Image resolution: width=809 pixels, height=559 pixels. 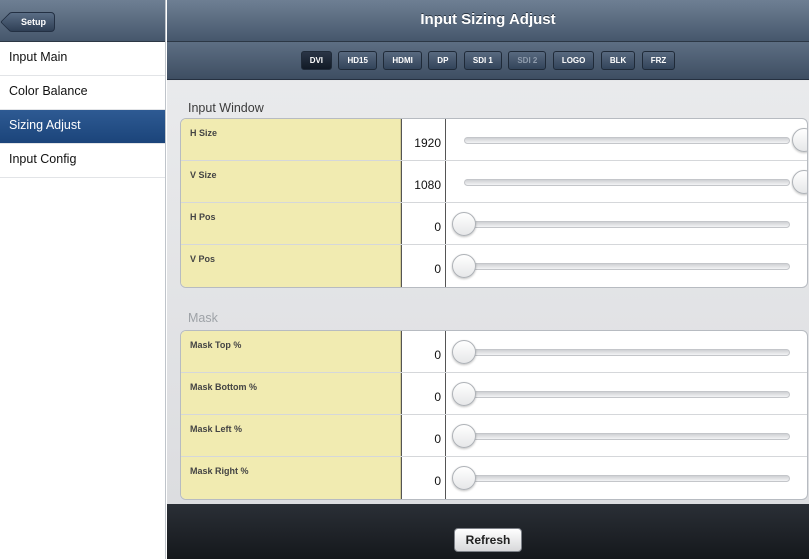 What do you see at coordinates (799, 140) in the screenshot?
I see `h-size-slider-thumb` at bounding box center [799, 140].